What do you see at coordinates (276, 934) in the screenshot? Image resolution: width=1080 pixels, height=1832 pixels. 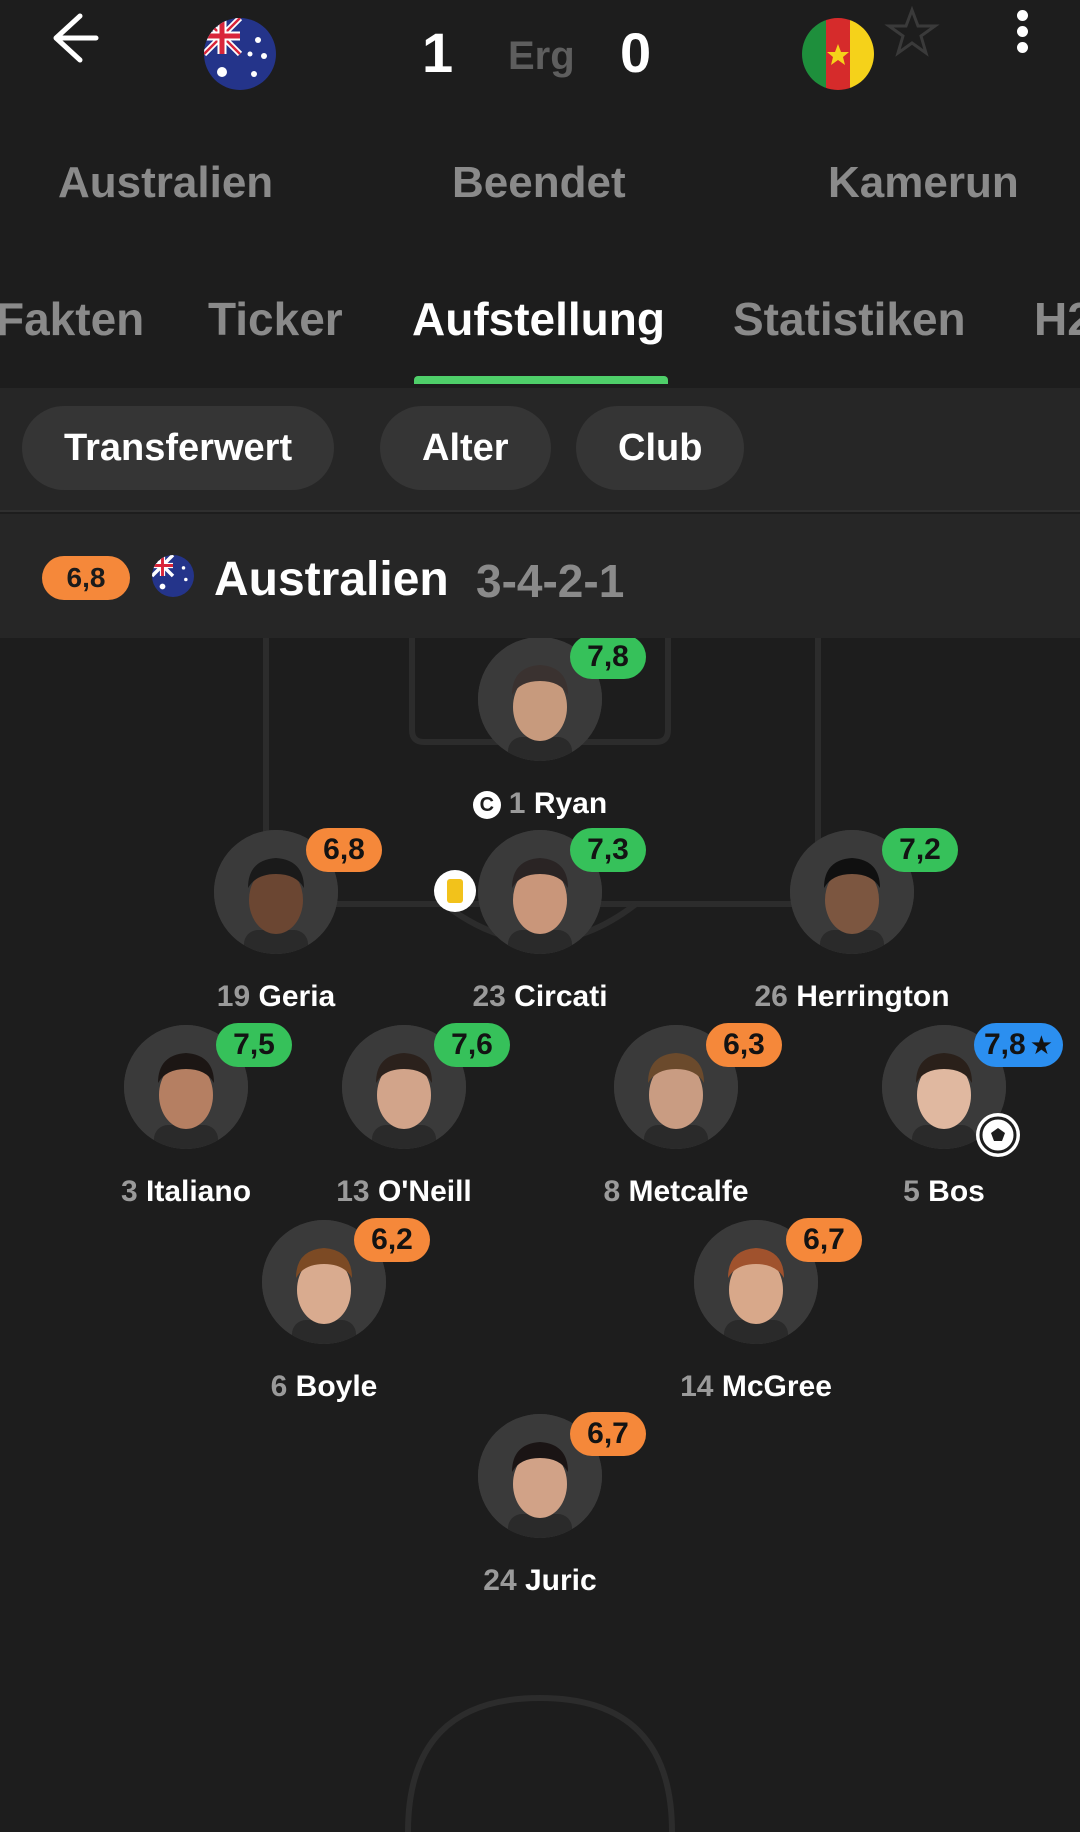 I see `player-token: 6,8 19 Geria` at bounding box center [276, 934].